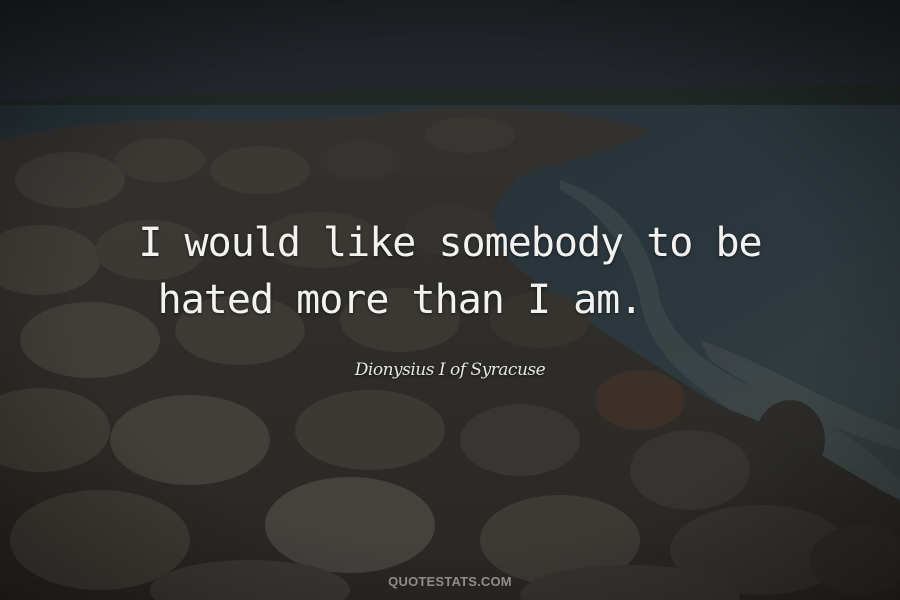 This screenshot has height=600, width=900. What do you see at coordinates (450, 243) in the screenshot?
I see `quote-line-1: I would like somebody to be` at bounding box center [450, 243].